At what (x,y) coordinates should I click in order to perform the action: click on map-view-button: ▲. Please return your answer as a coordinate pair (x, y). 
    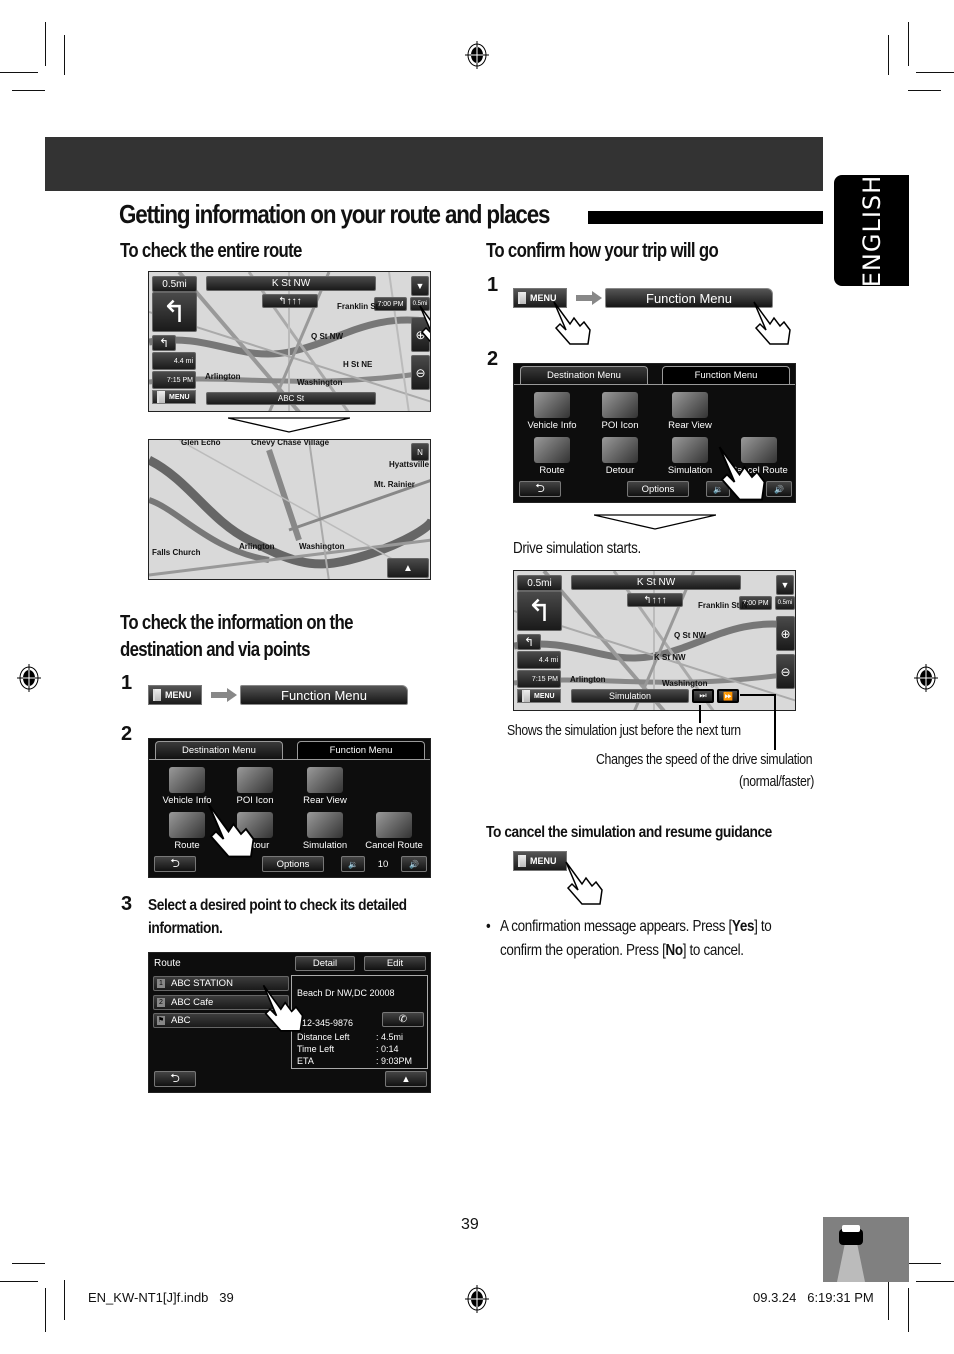
    Looking at the image, I should click on (406, 1079).